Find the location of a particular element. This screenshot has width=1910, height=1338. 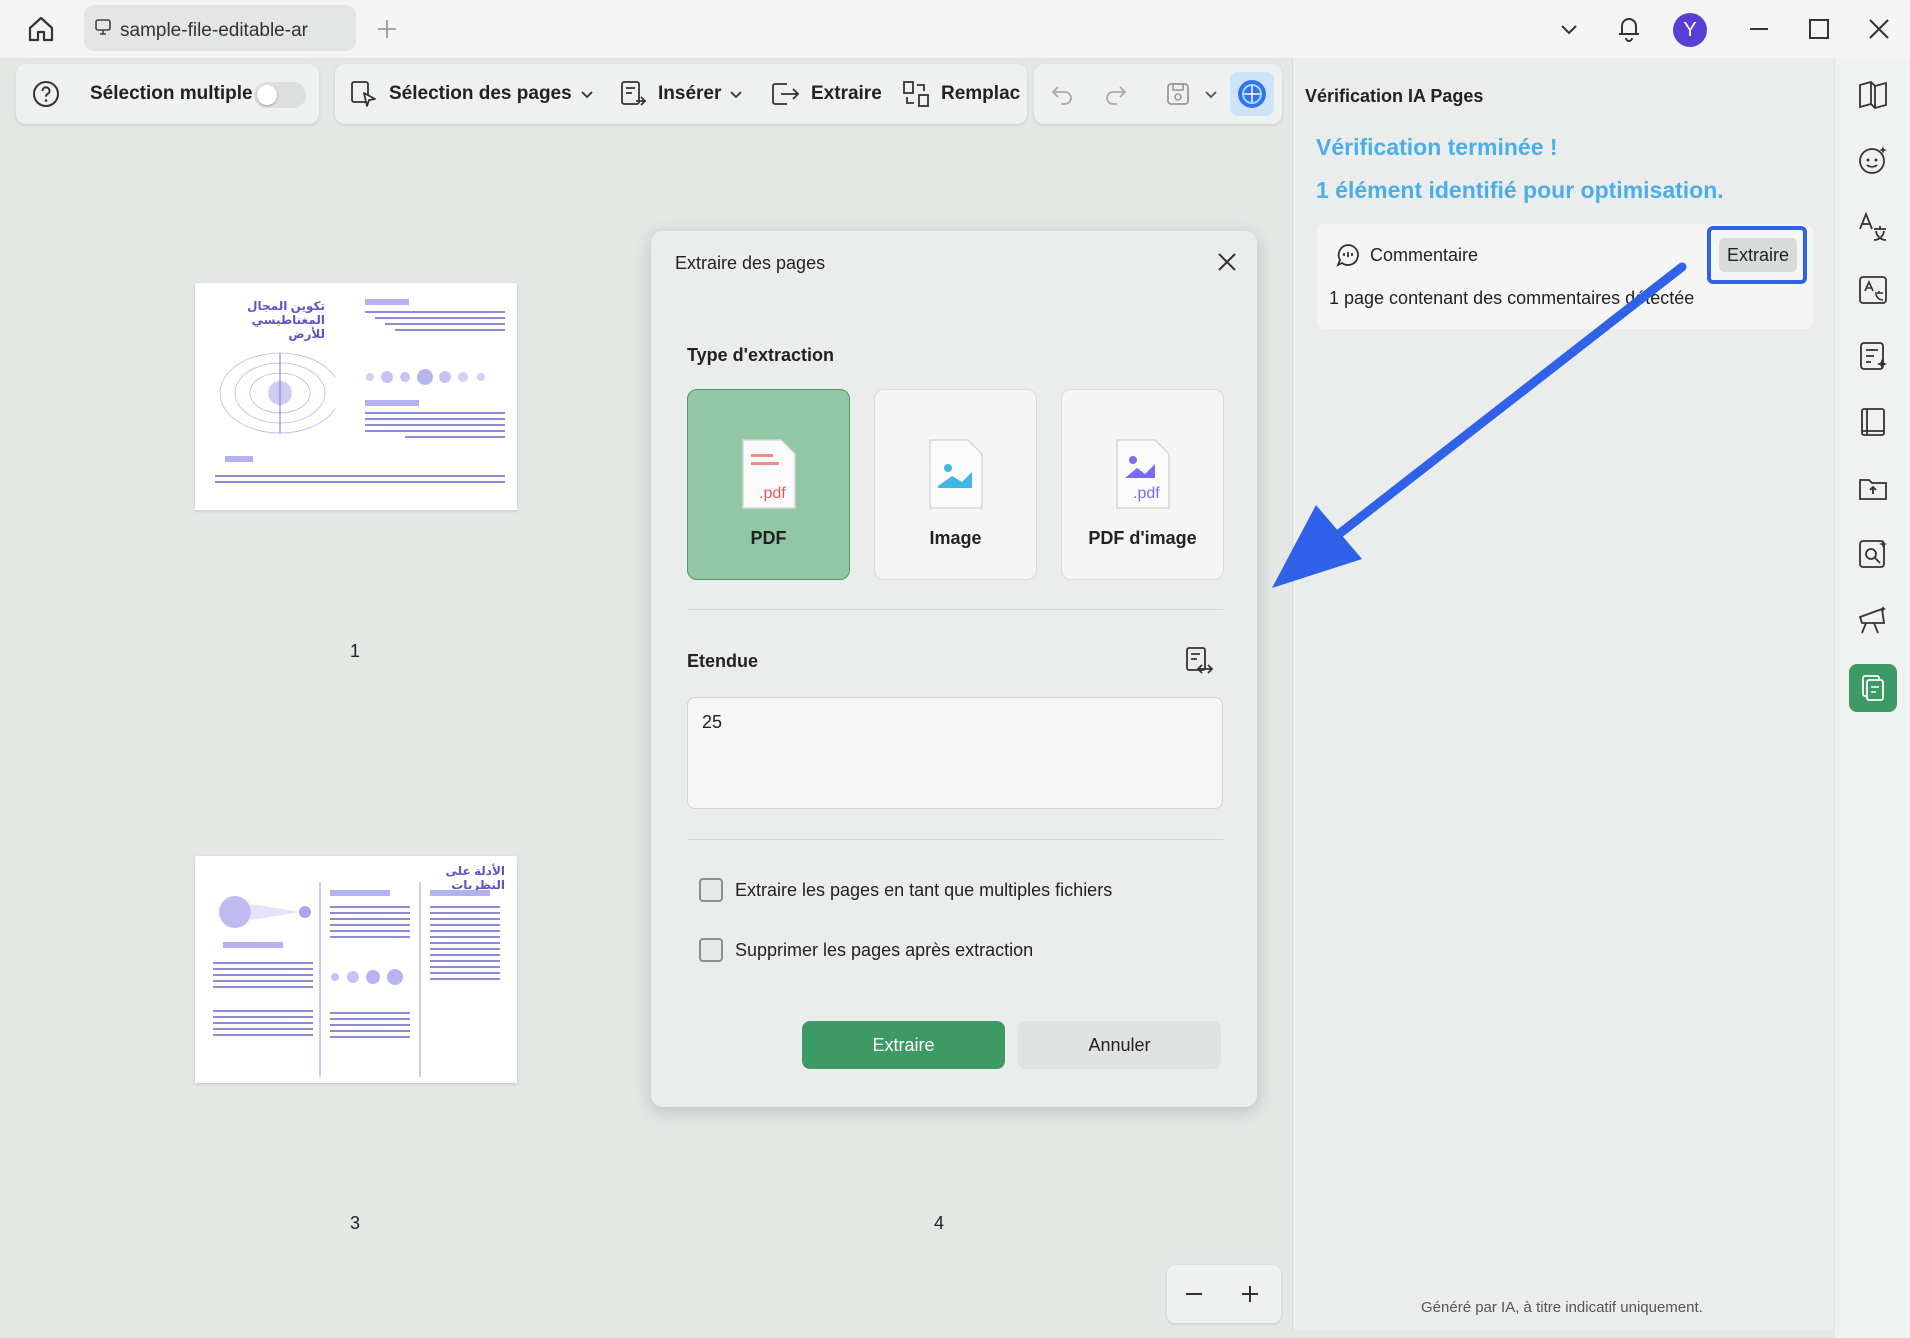

avatar: Y is located at coordinates (1690, 30).